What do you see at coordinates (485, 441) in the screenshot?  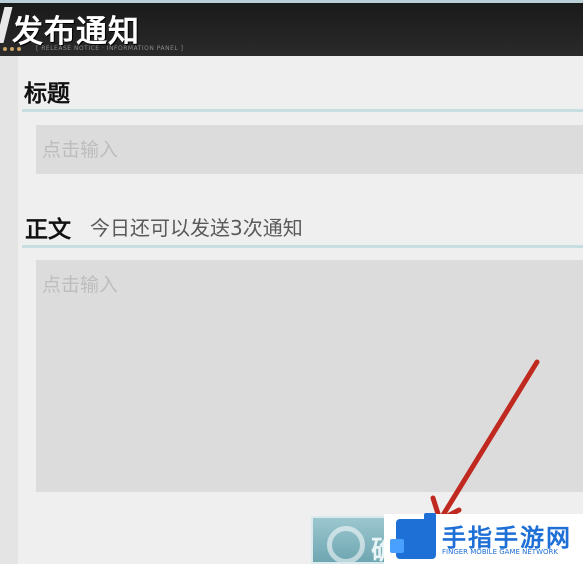 I see `red-arrow-annotation` at bounding box center [485, 441].